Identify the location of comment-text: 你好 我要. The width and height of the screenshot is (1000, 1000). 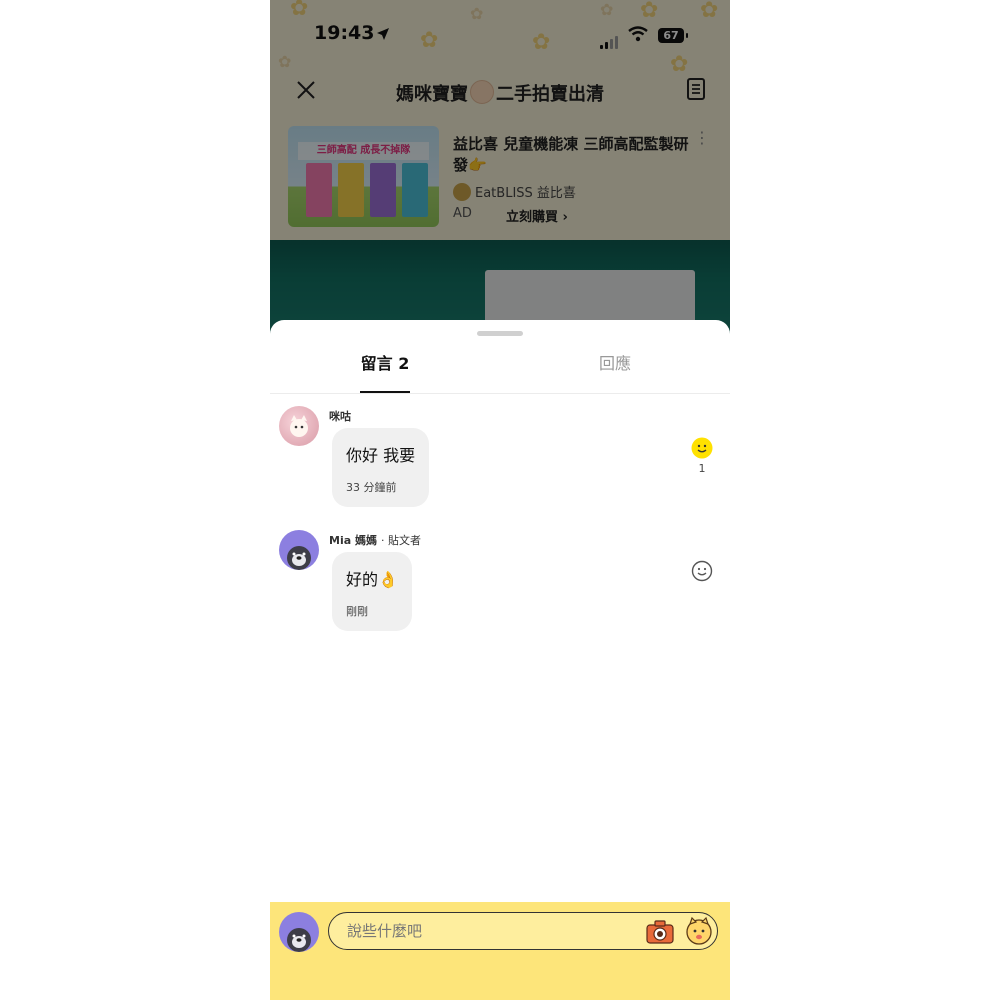
(381, 455).